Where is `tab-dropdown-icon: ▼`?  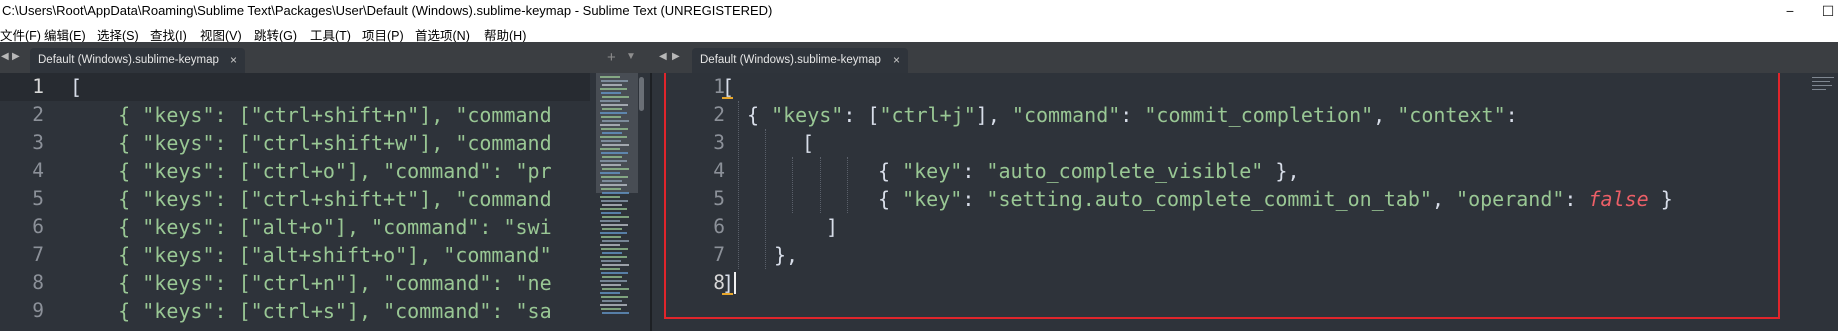 tab-dropdown-icon: ▼ is located at coordinates (631, 56).